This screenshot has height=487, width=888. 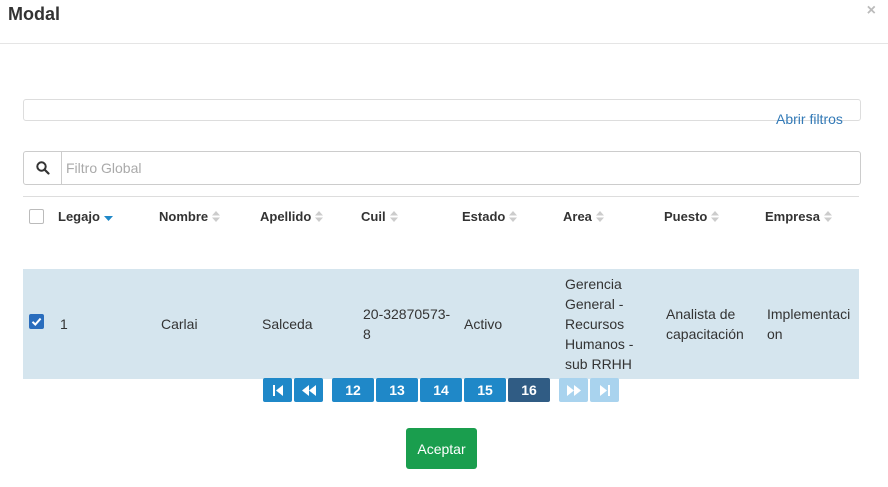 I want to click on cell-estado: Activo, so click(x=512, y=324).